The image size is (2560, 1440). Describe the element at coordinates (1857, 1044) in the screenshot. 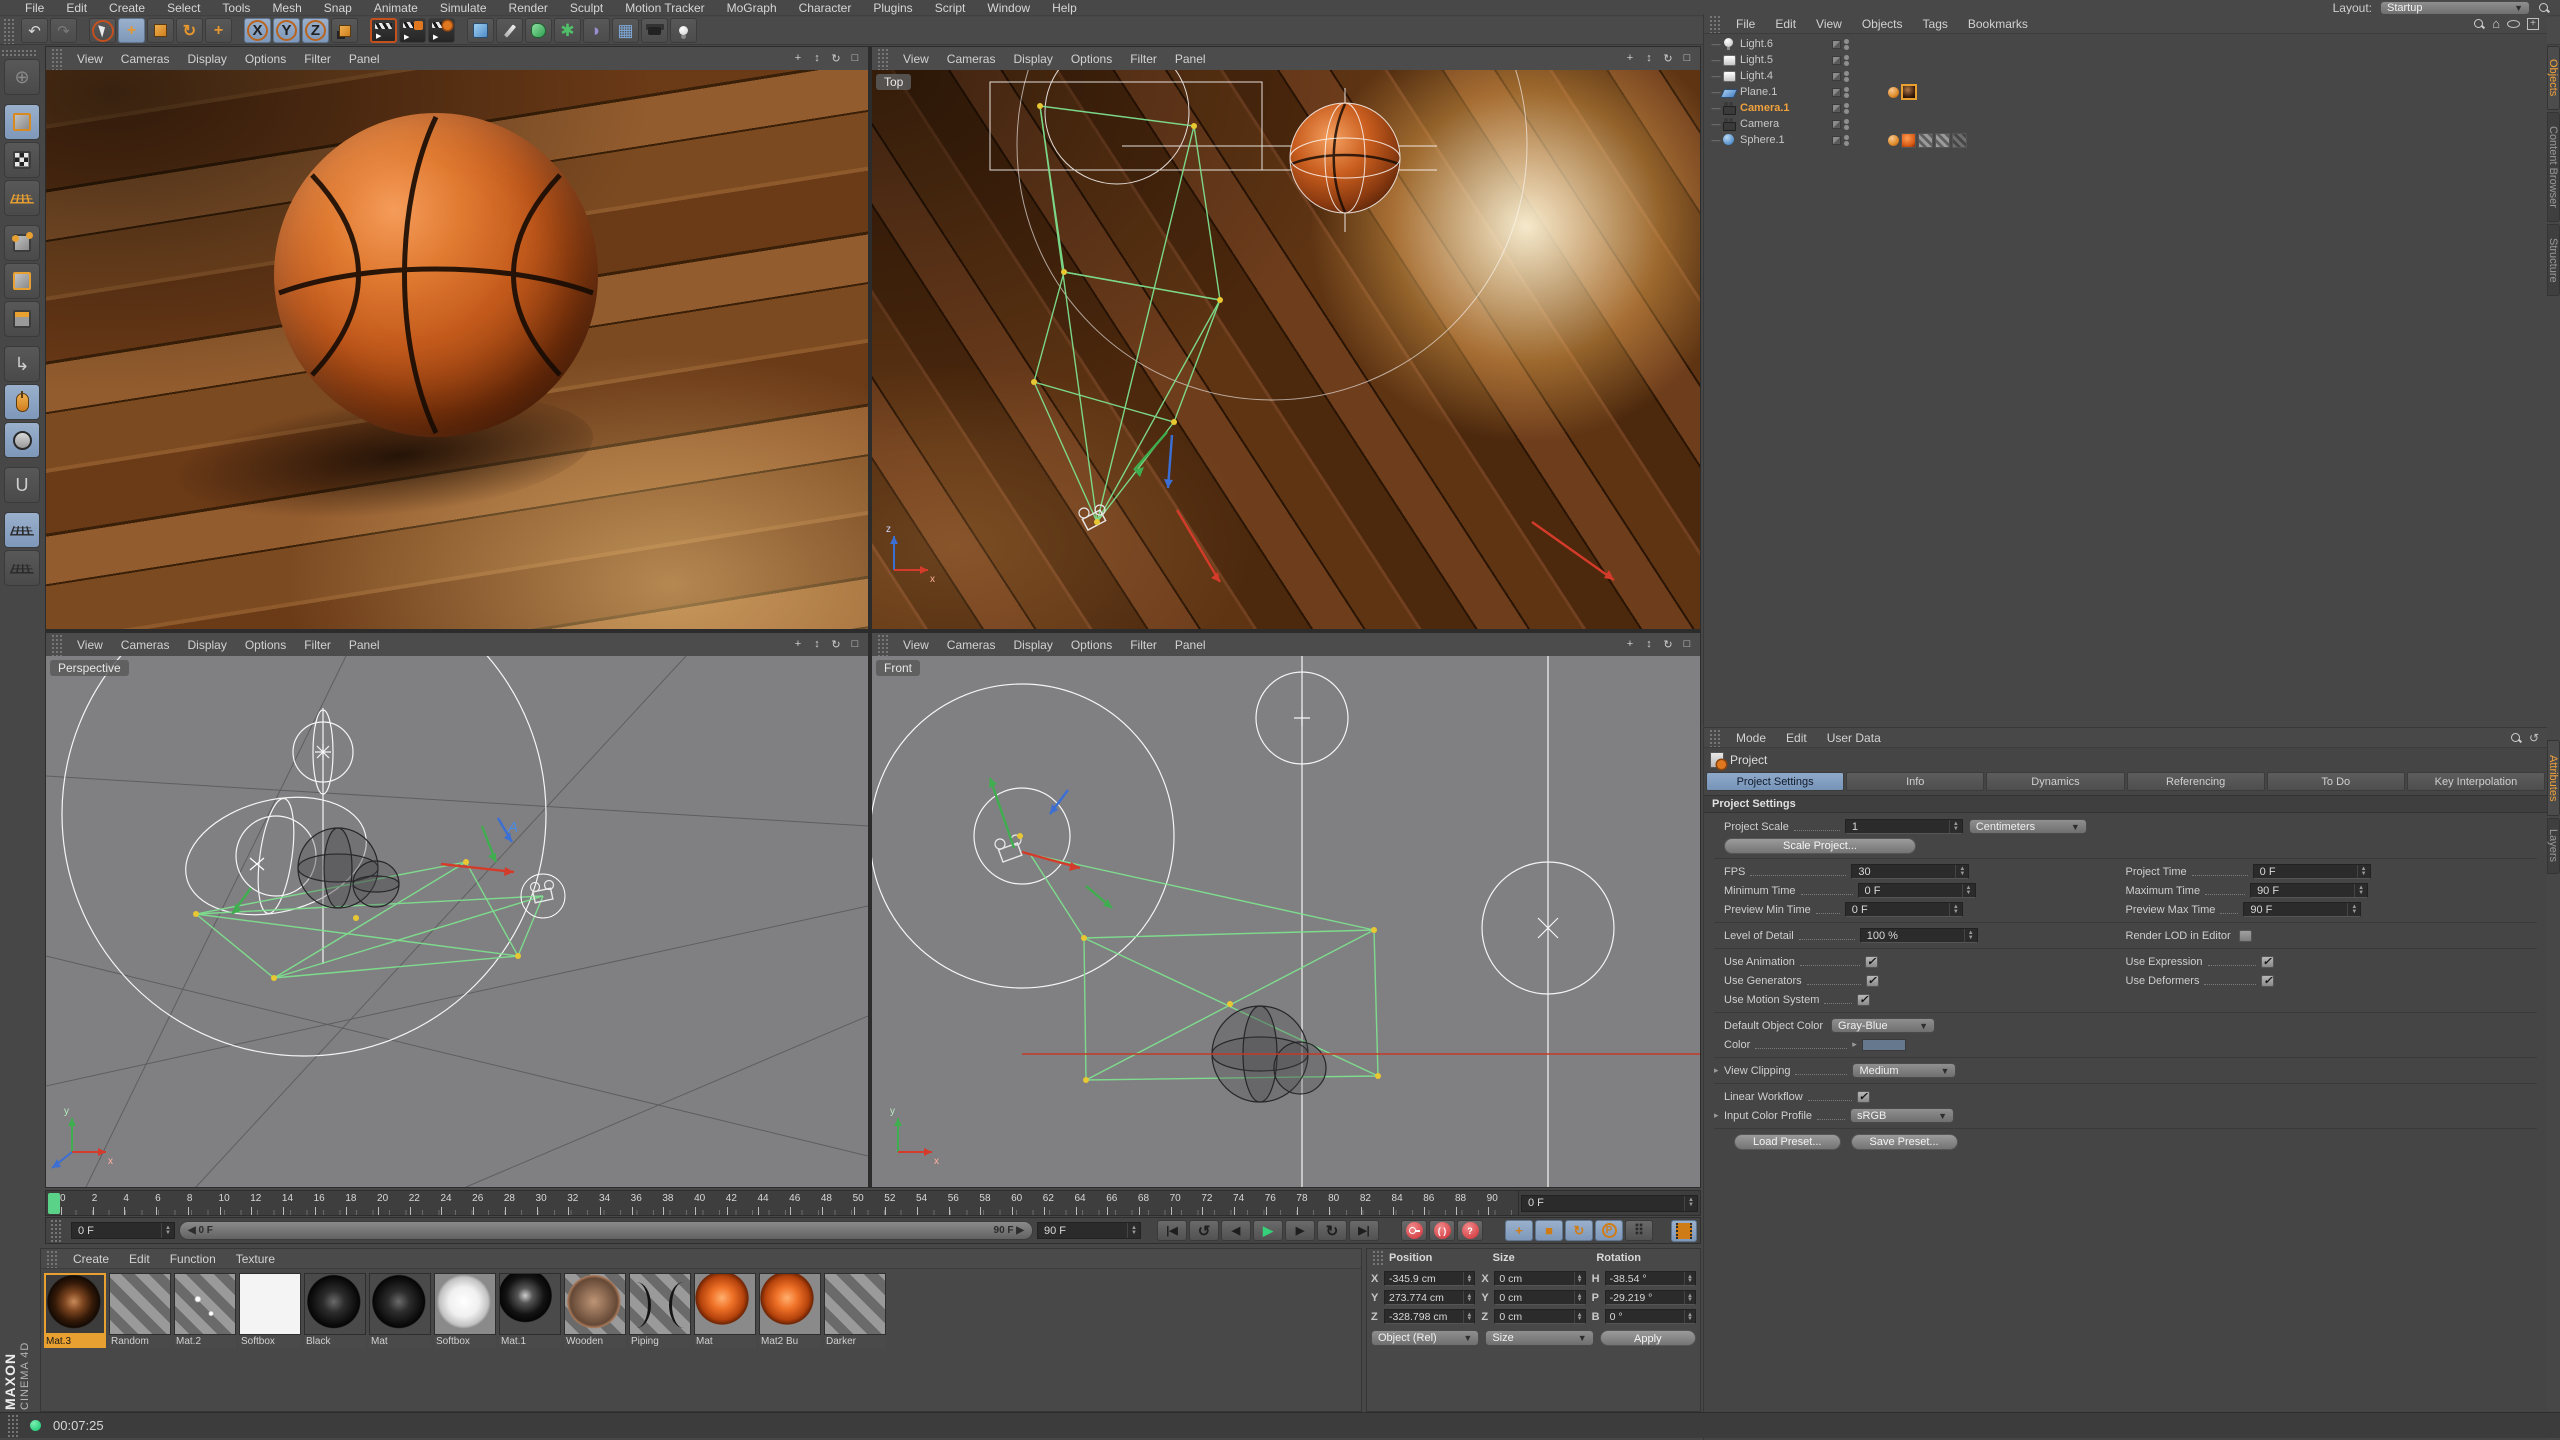

I see `color-expand-arrow: ▸` at that location.